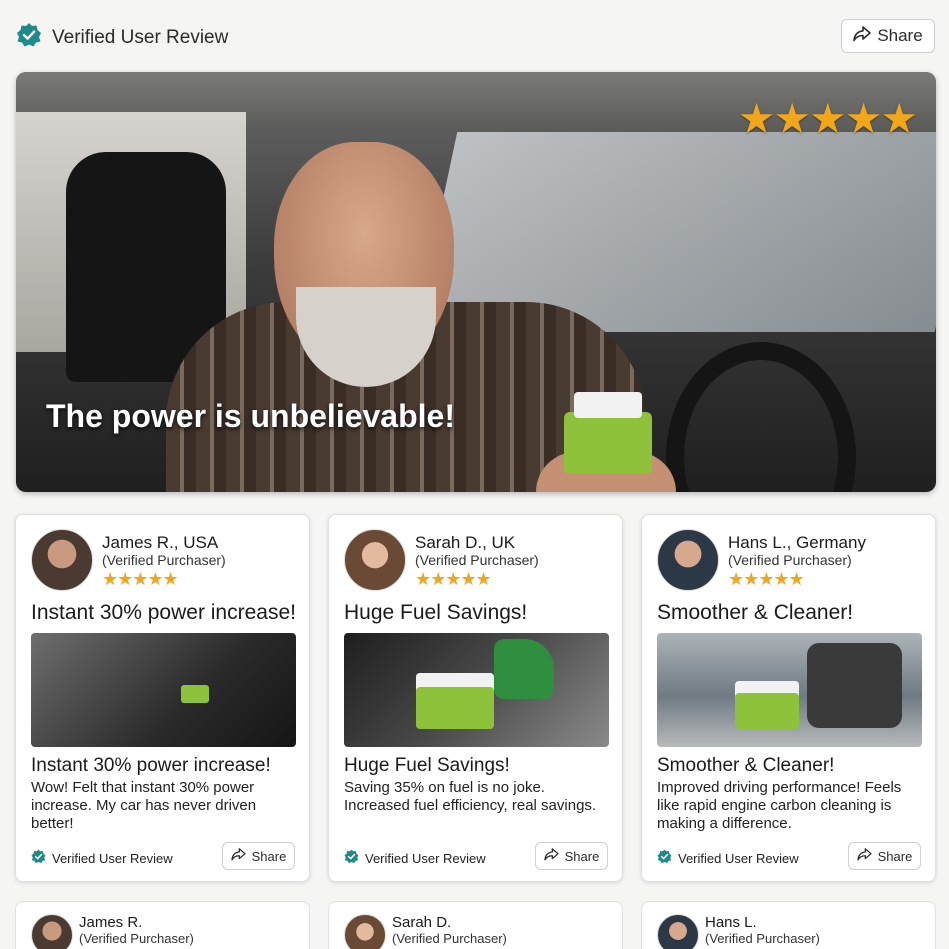 The height and width of the screenshot is (949, 949). Describe the element at coordinates (761, 417) in the screenshot. I see `steering-wheel` at that location.